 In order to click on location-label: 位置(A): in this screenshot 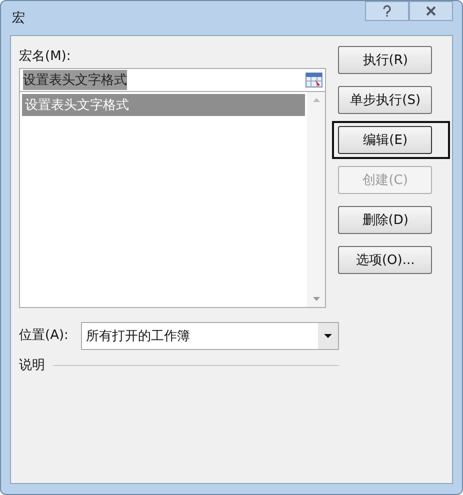, I will do `click(44, 336)`.